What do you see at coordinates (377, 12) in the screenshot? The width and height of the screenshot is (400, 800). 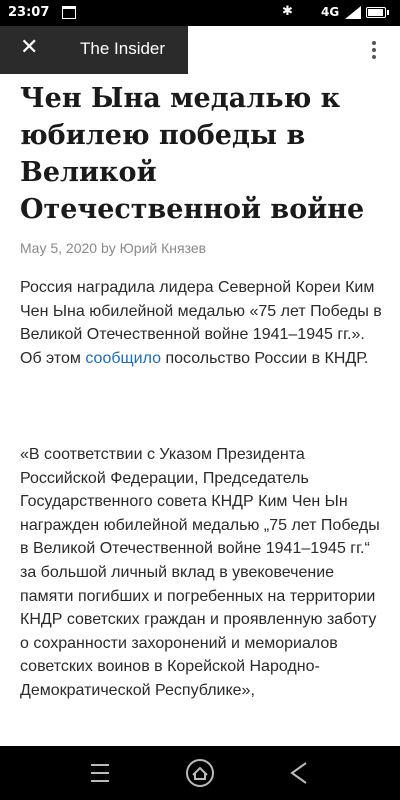 I see `battery-icon` at bounding box center [377, 12].